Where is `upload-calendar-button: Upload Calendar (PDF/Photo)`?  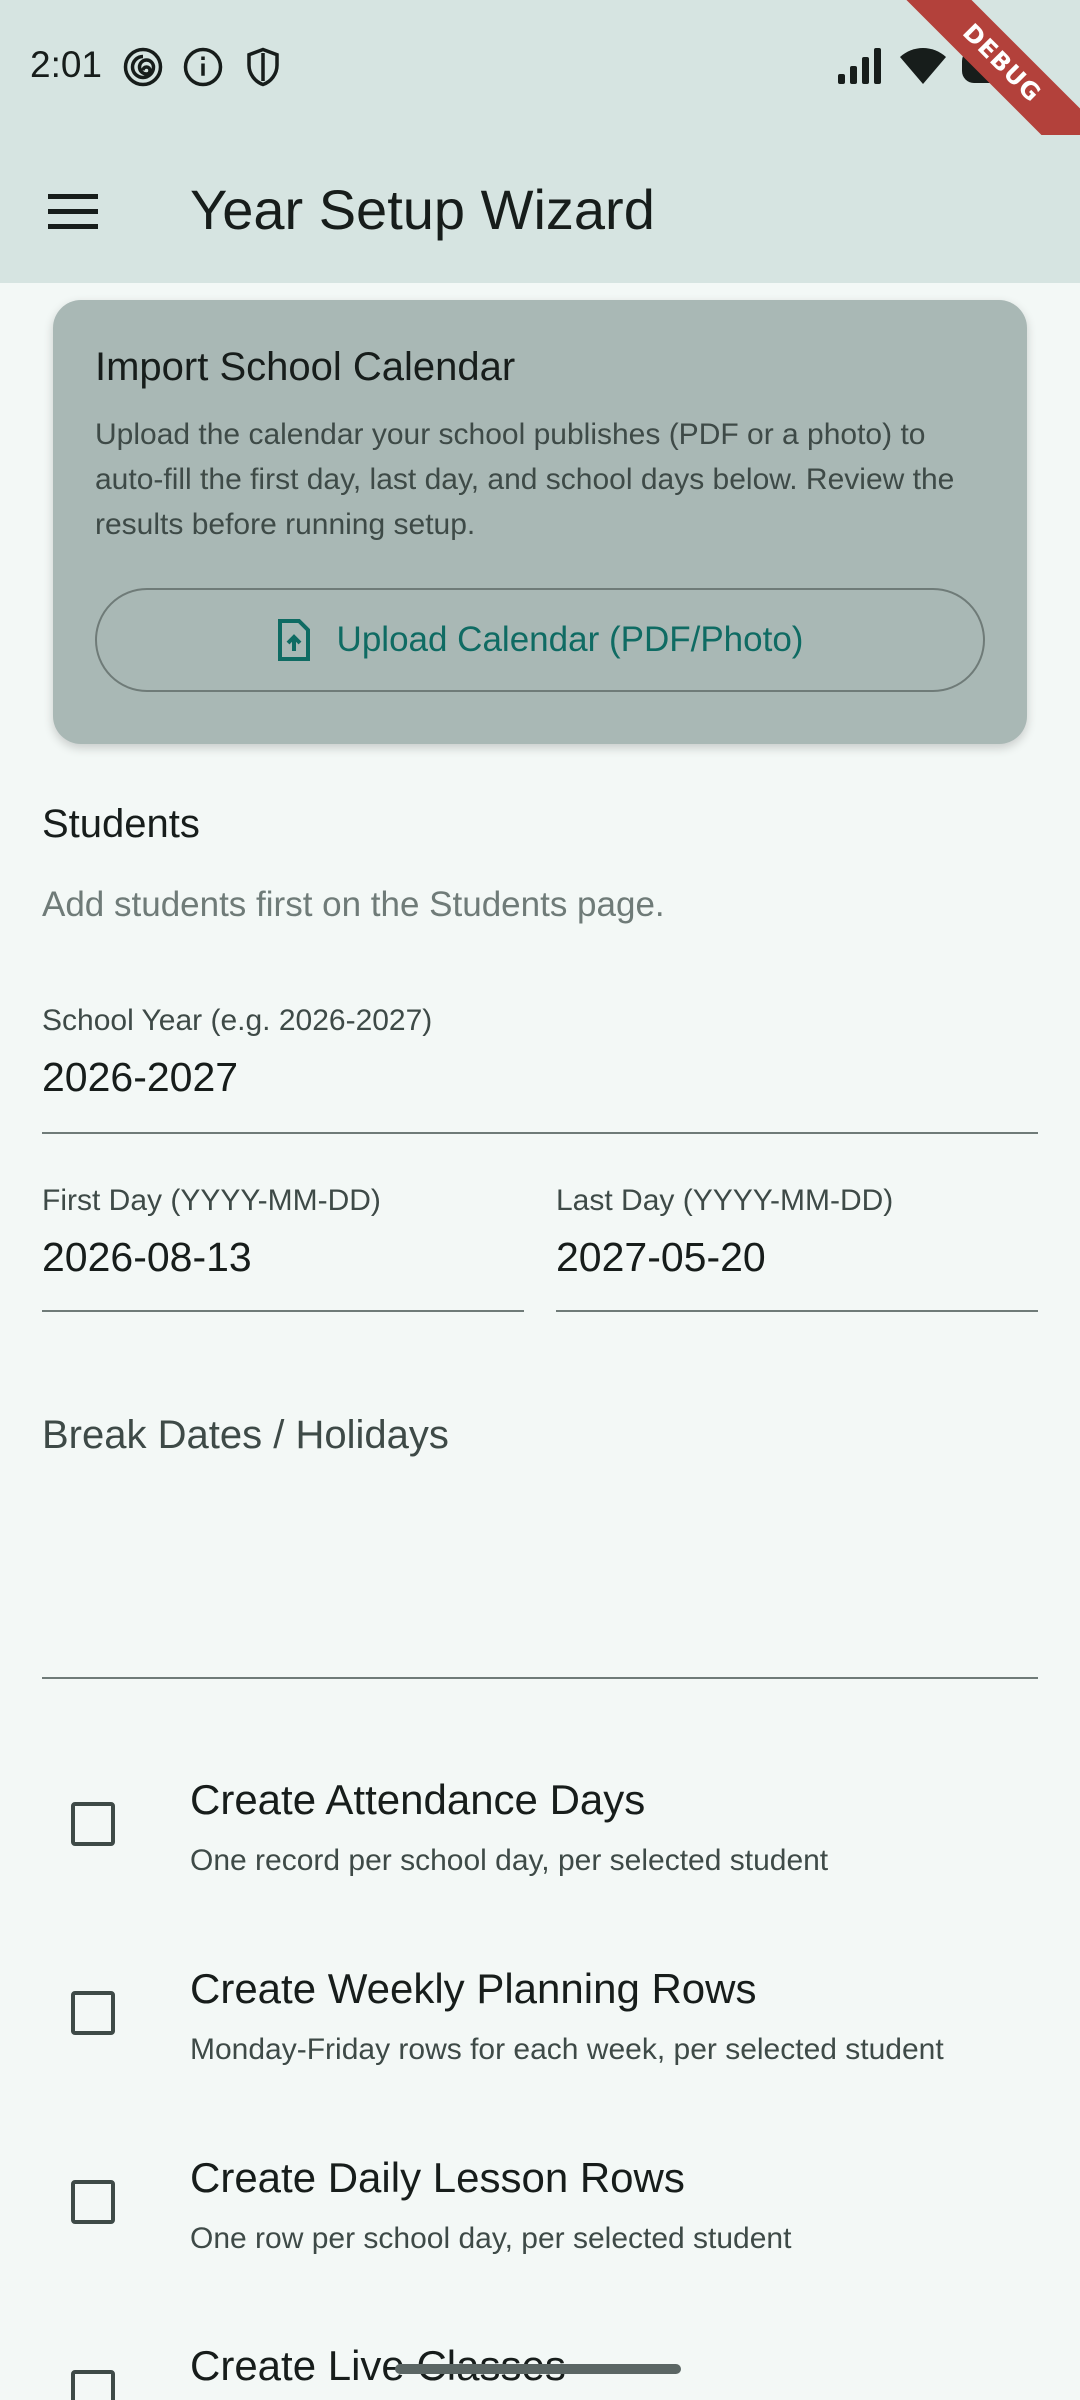 upload-calendar-button: Upload Calendar (PDF/Photo) is located at coordinates (540, 640).